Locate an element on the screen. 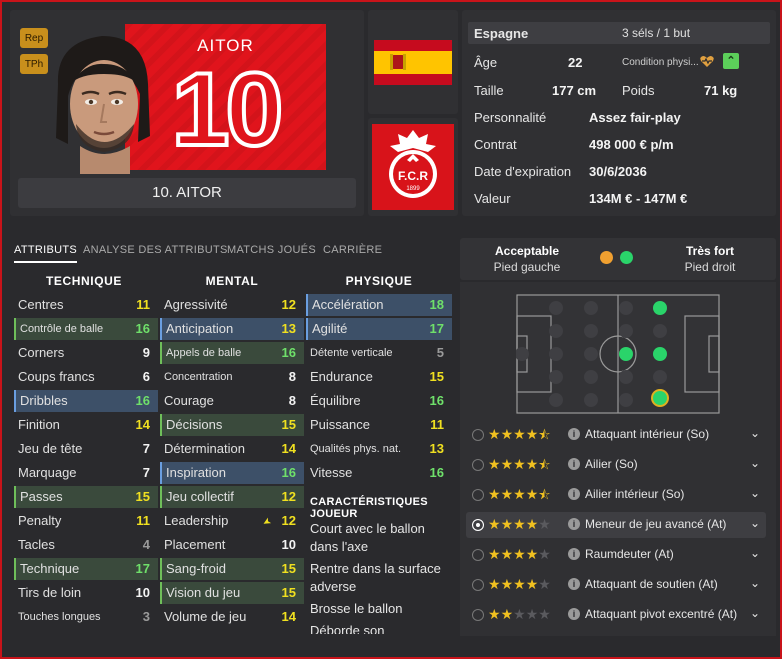 The image size is (782, 659). weight-label: Poids is located at coordinates (638, 90).